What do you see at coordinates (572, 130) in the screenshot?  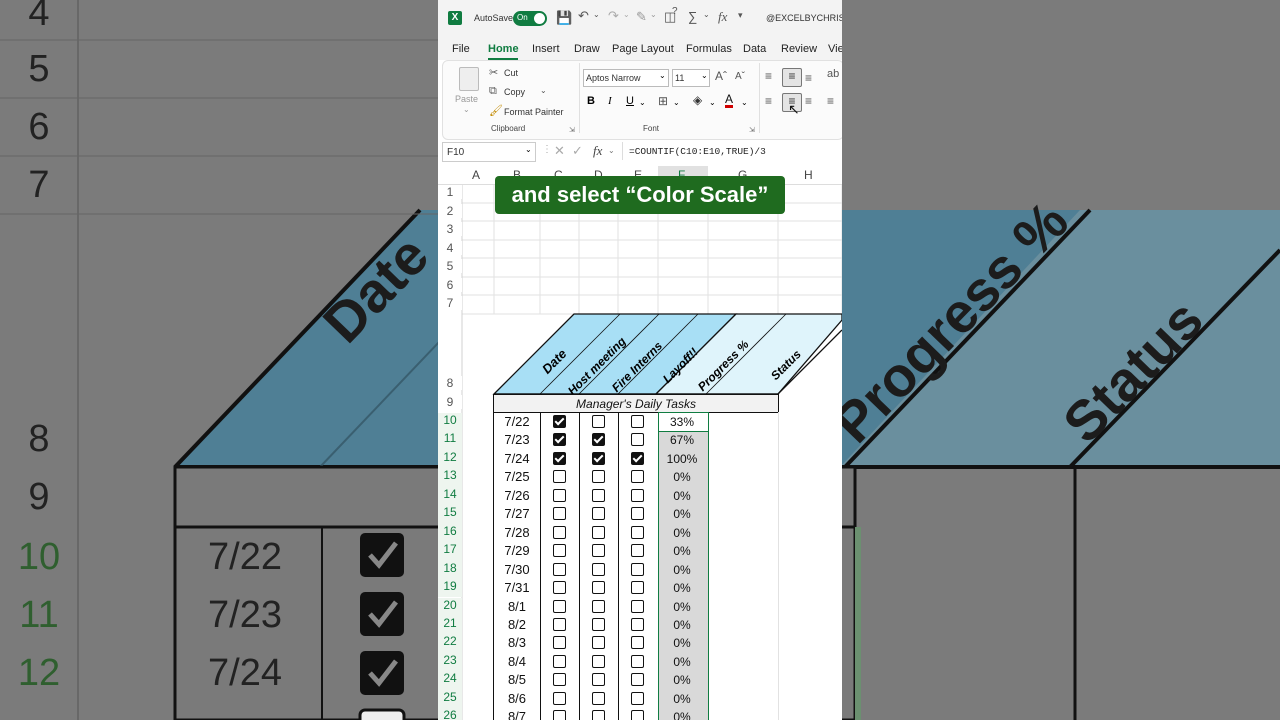 I see `clipboard-launcher-icon: ⇲` at bounding box center [572, 130].